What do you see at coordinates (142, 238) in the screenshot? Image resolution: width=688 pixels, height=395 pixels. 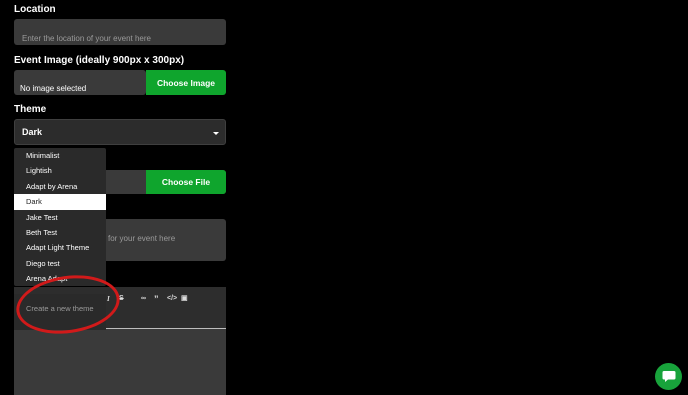 I see `description-placeholder: for your event here` at bounding box center [142, 238].